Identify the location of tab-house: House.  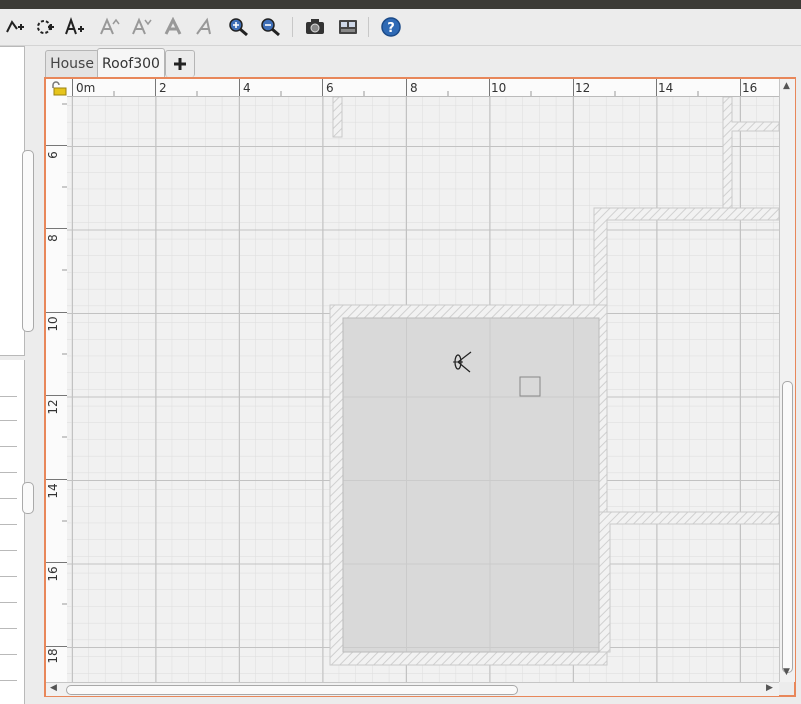
(72, 63).